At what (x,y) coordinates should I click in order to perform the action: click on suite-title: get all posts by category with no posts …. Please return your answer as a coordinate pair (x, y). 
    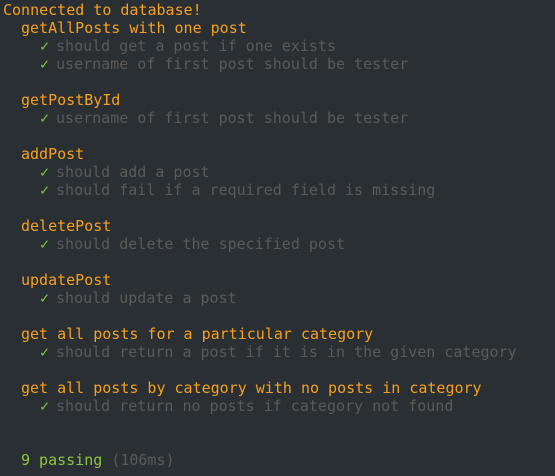
    Looking at the image, I should click on (251, 388).